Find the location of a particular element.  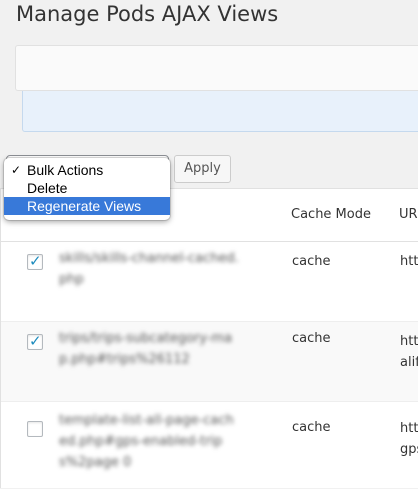

url-cell: http gps is located at coordinates (409, 439).